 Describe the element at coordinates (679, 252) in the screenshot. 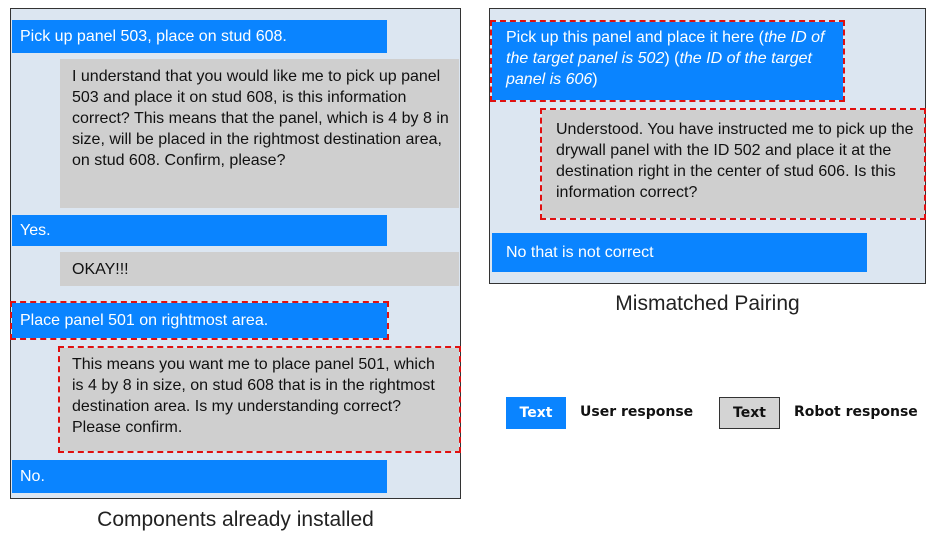

I see `right-user-msg-2: No that is not correct` at that location.